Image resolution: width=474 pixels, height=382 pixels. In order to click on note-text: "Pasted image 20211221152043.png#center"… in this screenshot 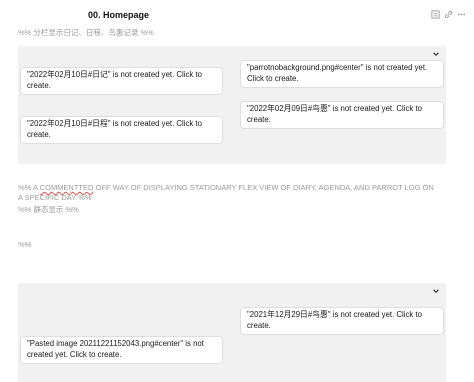, I will do `click(115, 349)`.